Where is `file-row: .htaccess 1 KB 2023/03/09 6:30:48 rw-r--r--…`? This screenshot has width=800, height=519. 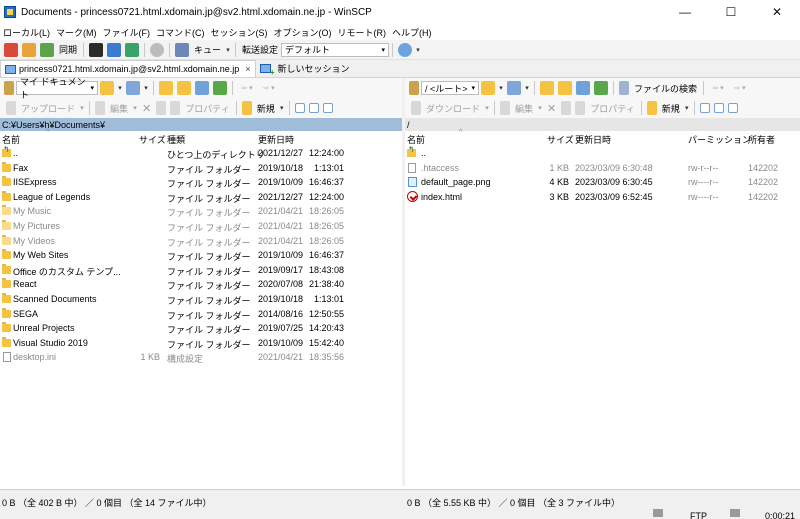
file-row: .htaccess 1 KB 2023/03/09 6:30:48 rw-r--r--… is located at coordinates (602, 168).